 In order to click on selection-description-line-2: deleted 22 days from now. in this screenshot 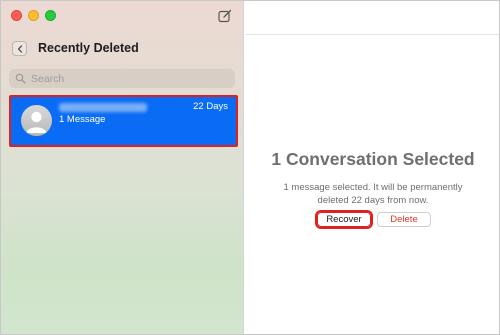, I will do `click(373, 200)`.